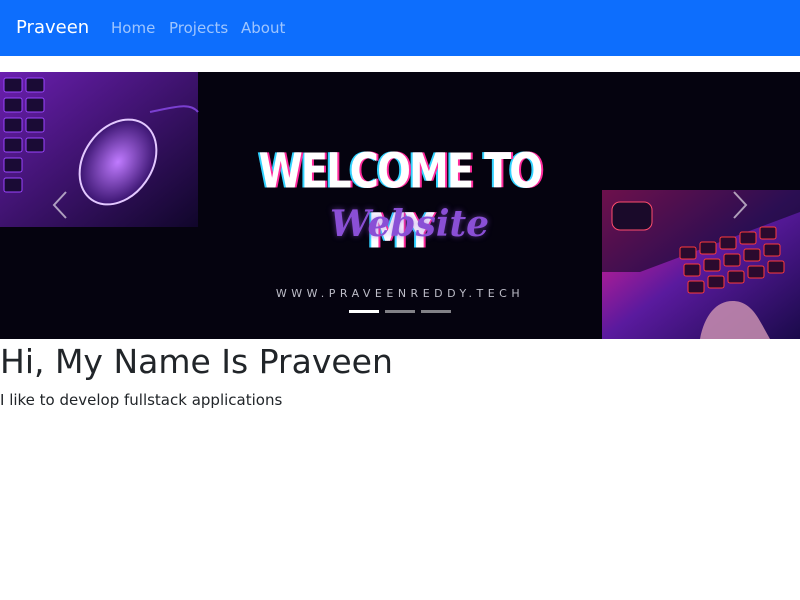  I want to click on navbar-brand: Praveen, so click(52, 28).